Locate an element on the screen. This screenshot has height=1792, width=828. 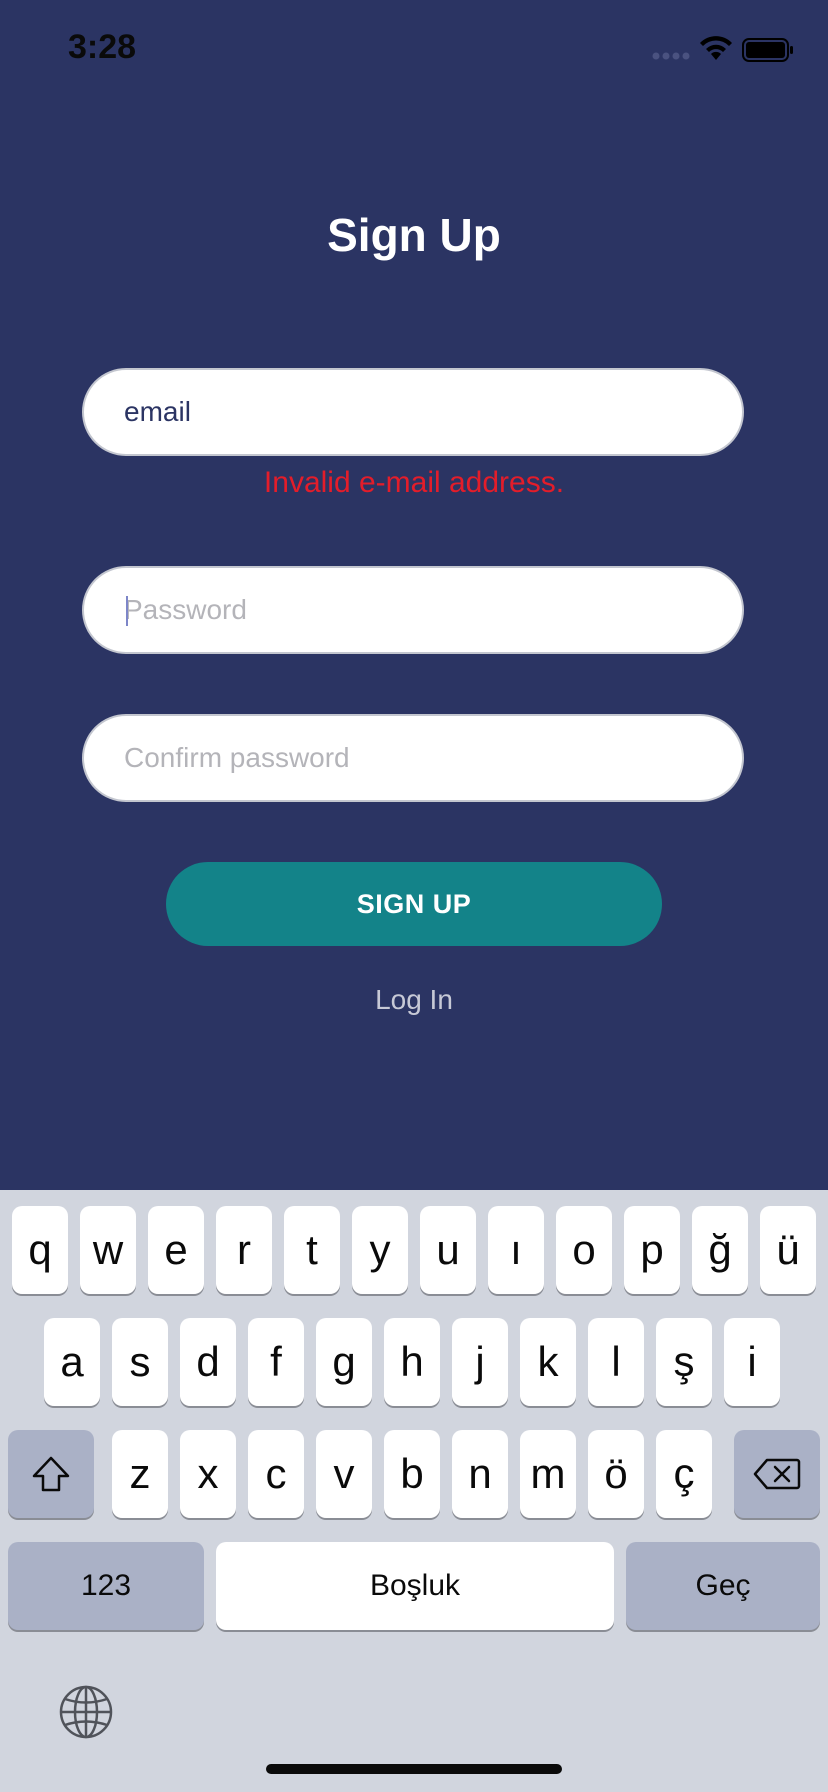
key-r: r is located at coordinates (244, 1250).